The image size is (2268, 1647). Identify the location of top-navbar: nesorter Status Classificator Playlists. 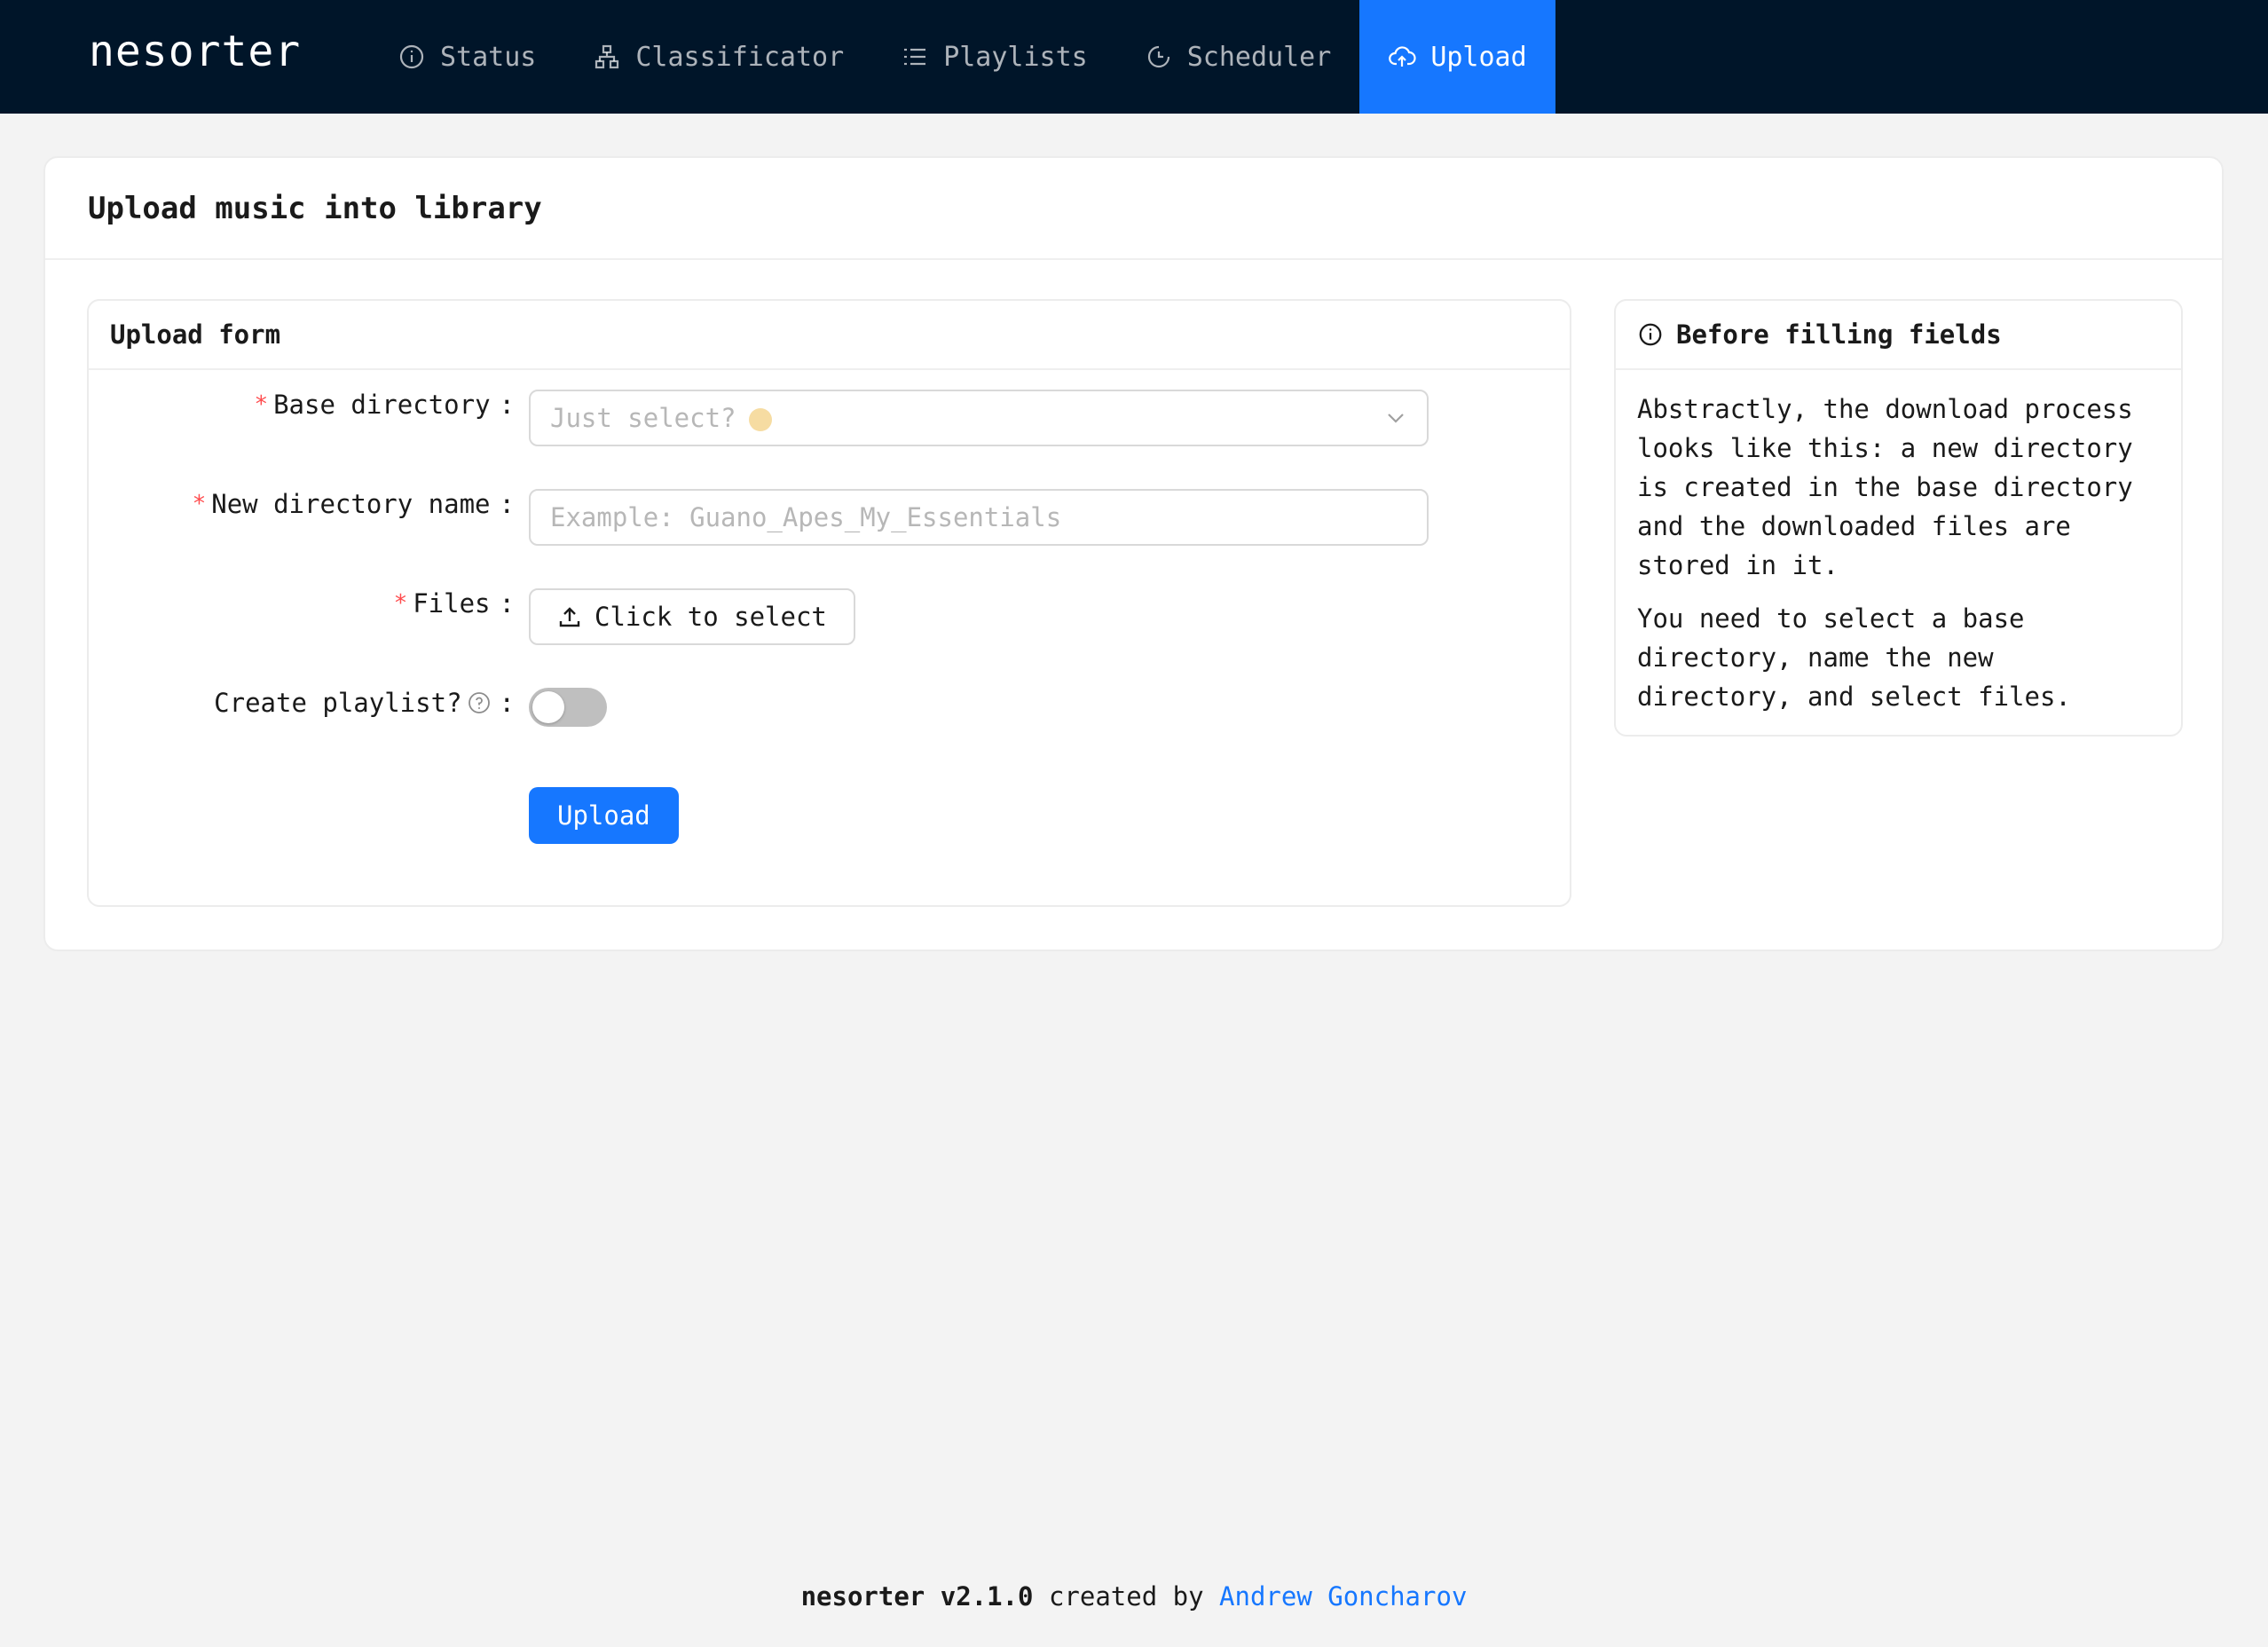
(1134, 57).